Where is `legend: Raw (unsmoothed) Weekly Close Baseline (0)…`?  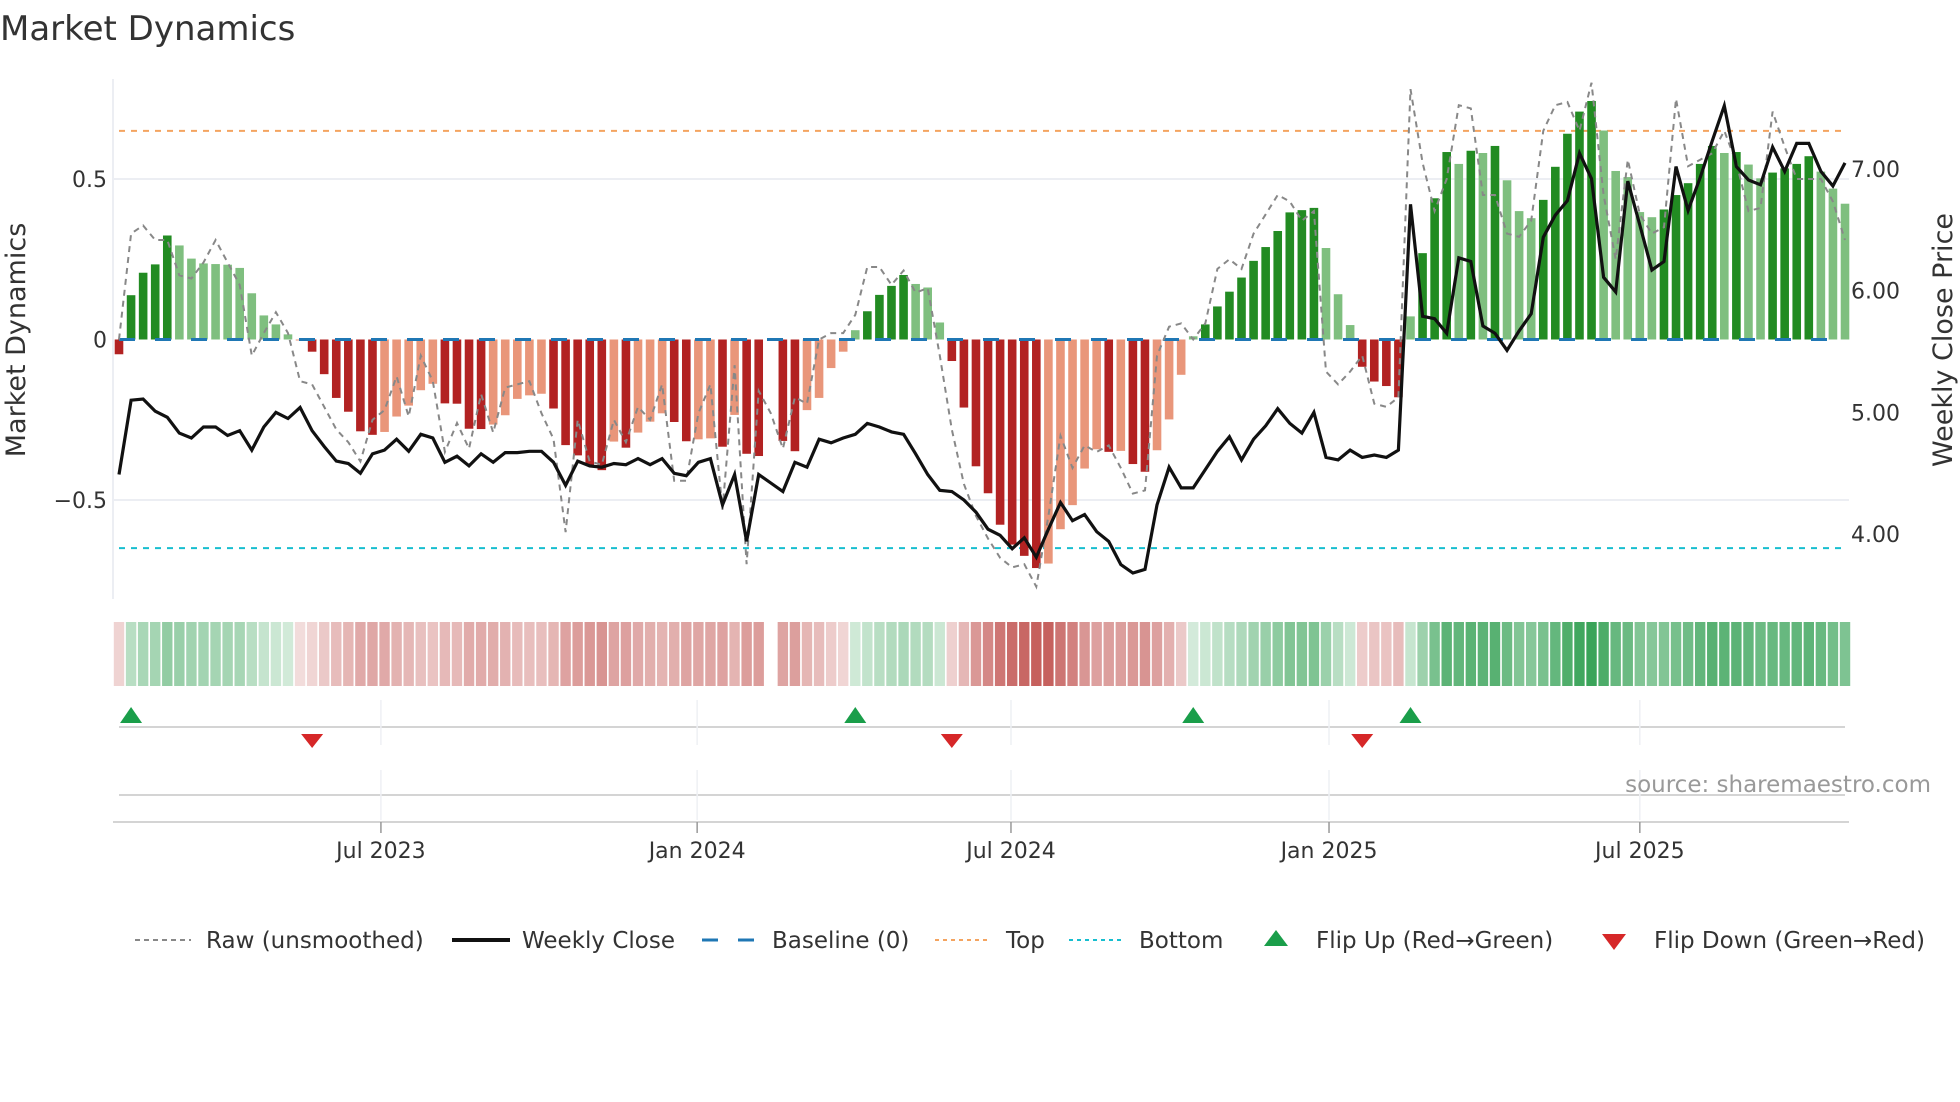
legend: Raw (unsmoothed) Weekly Close Baseline (0)… is located at coordinates (1030, 941).